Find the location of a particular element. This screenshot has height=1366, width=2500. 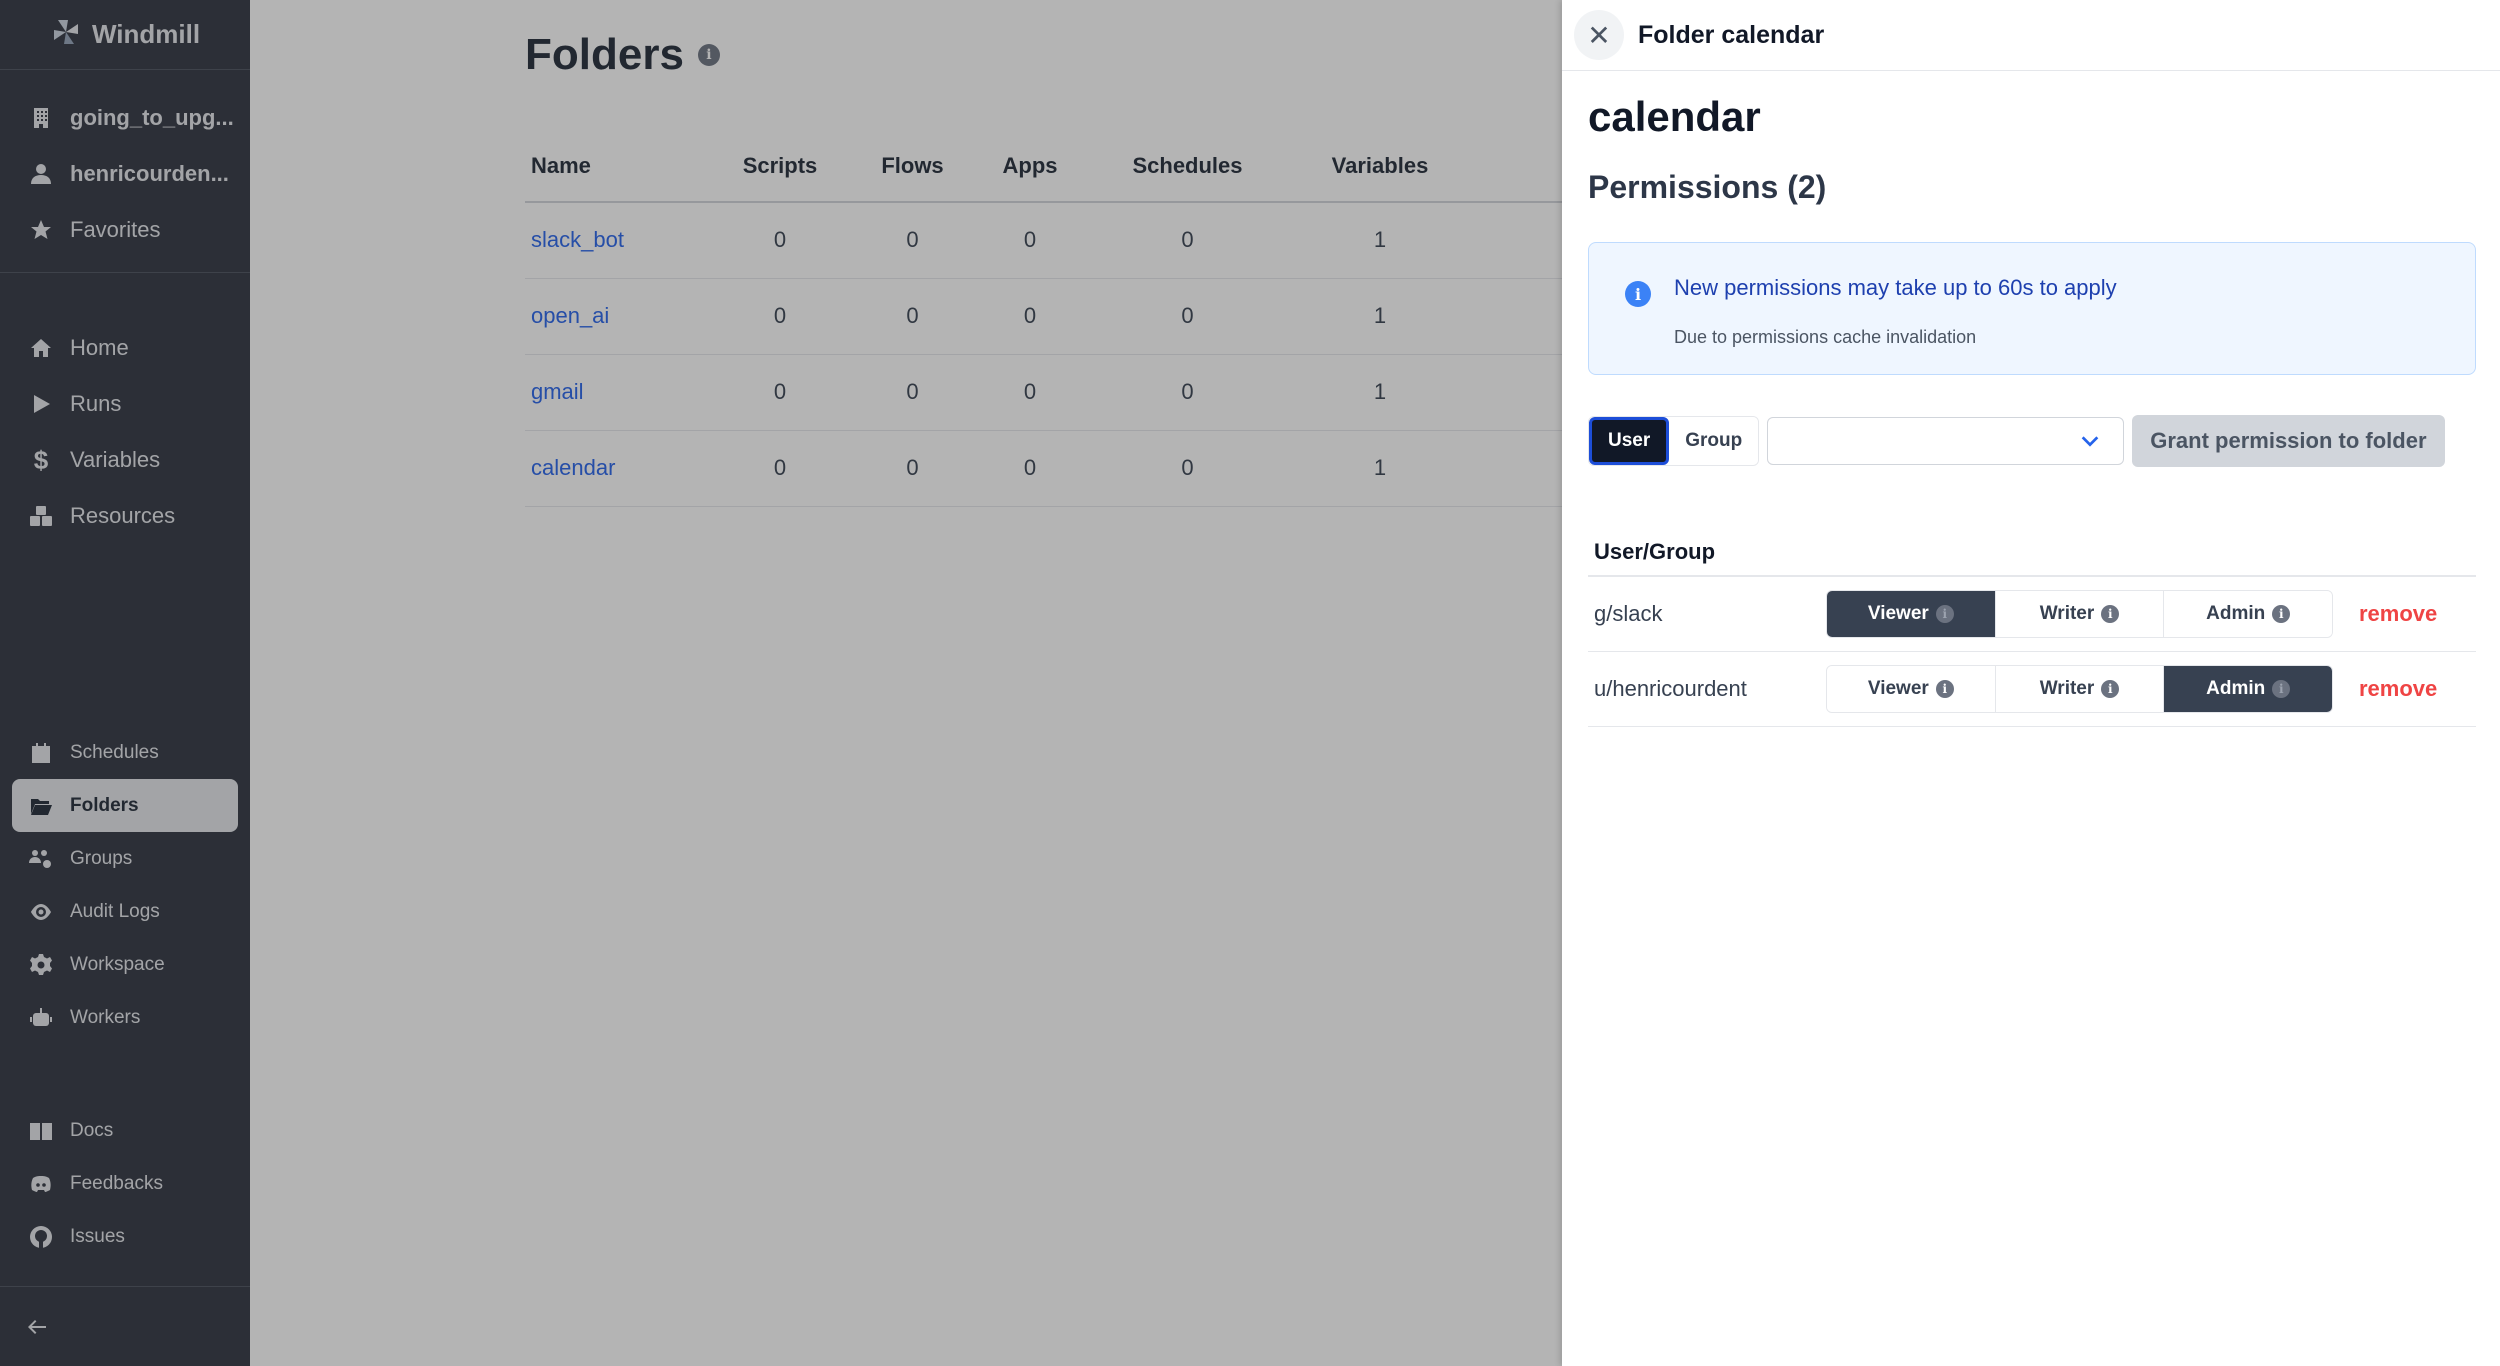

grant-permission-button: Grant permission to folder is located at coordinates (2288, 441).